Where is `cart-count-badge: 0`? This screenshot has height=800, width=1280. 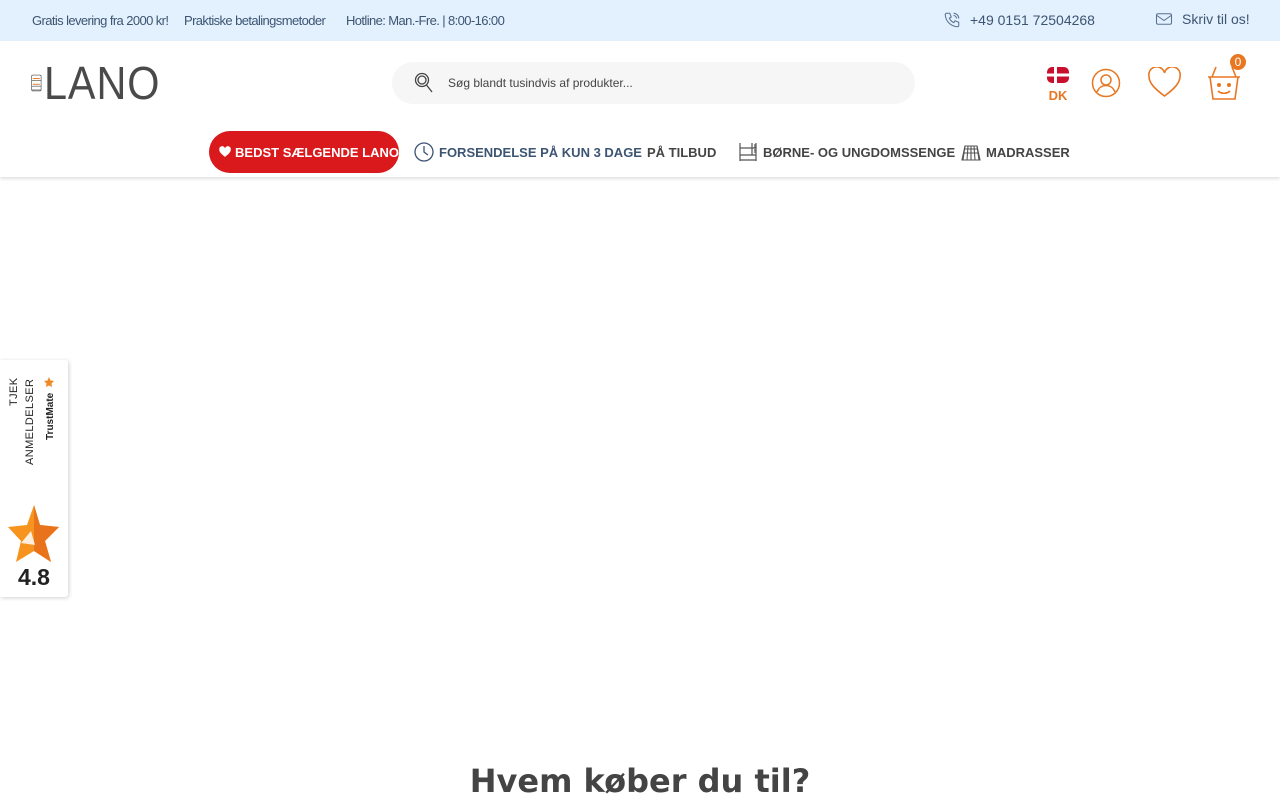 cart-count-badge: 0 is located at coordinates (1238, 62).